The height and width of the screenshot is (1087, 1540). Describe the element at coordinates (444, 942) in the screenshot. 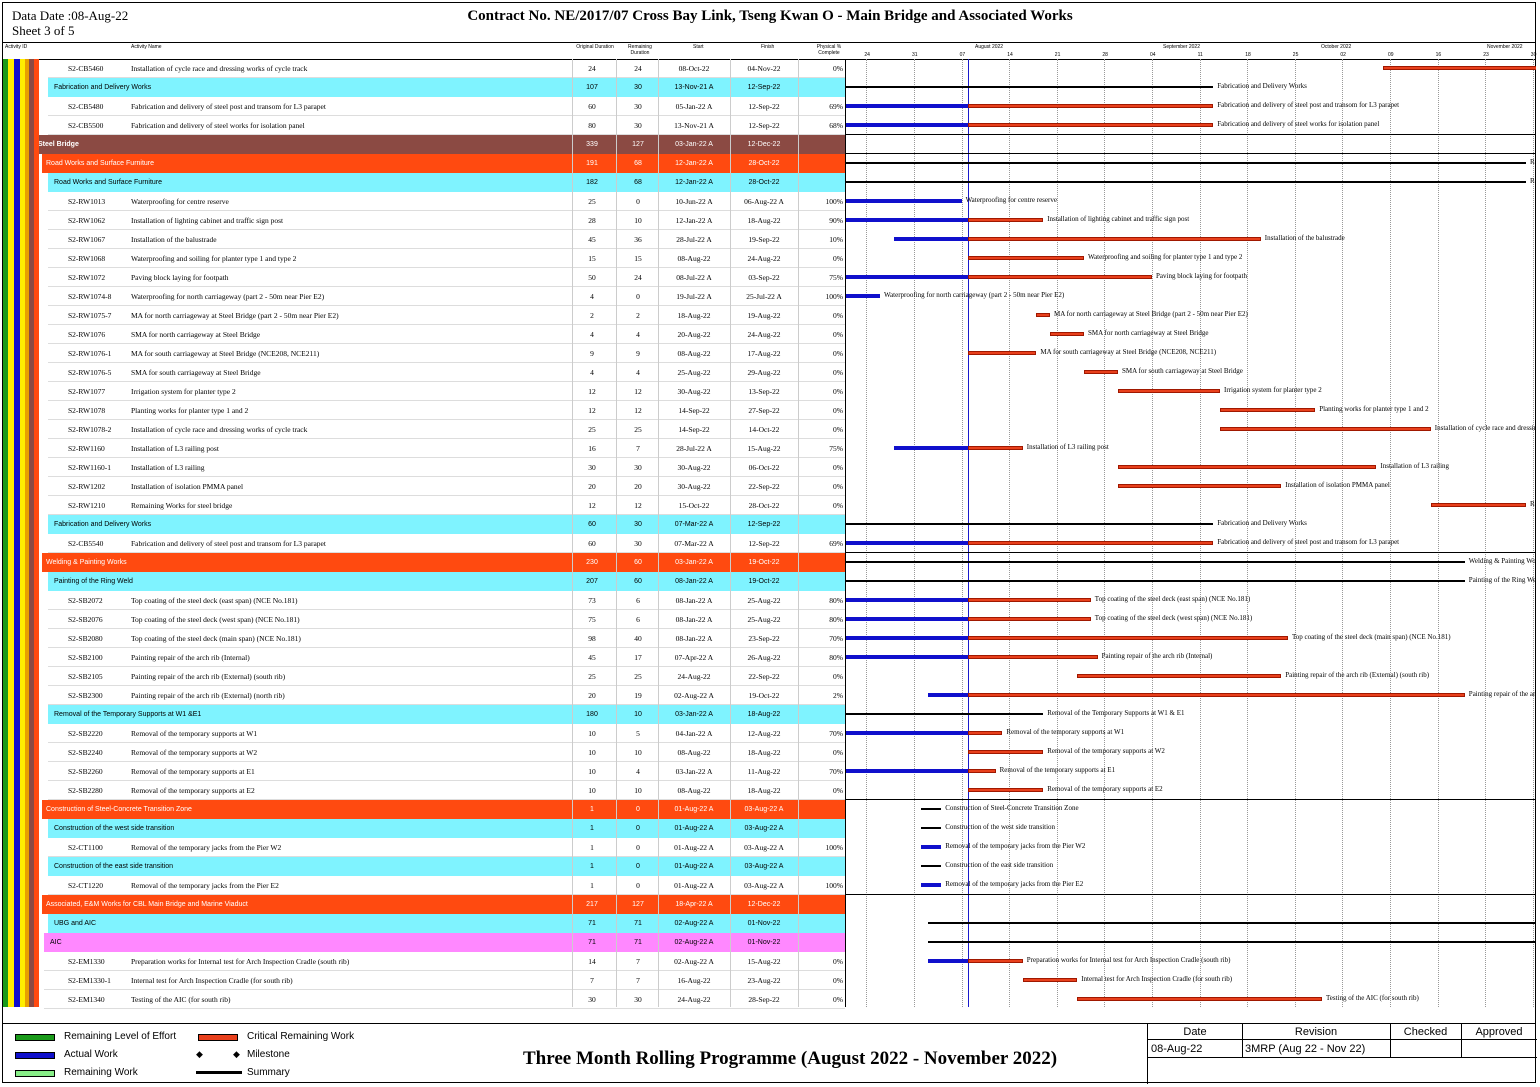

I see `wbs-summary-row: AIC 71 71 02-Aug-22 A 01-Nov-22` at that location.